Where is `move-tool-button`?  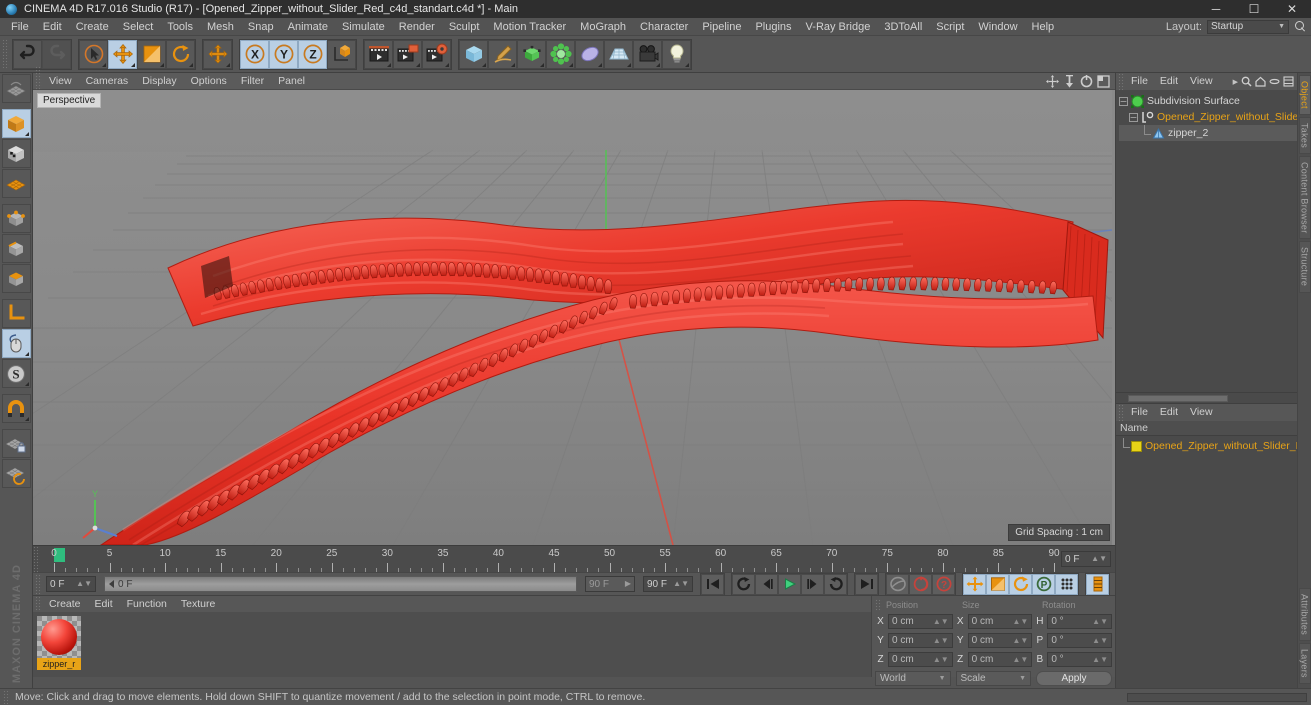
move-tool-button is located at coordinates (122, 54).